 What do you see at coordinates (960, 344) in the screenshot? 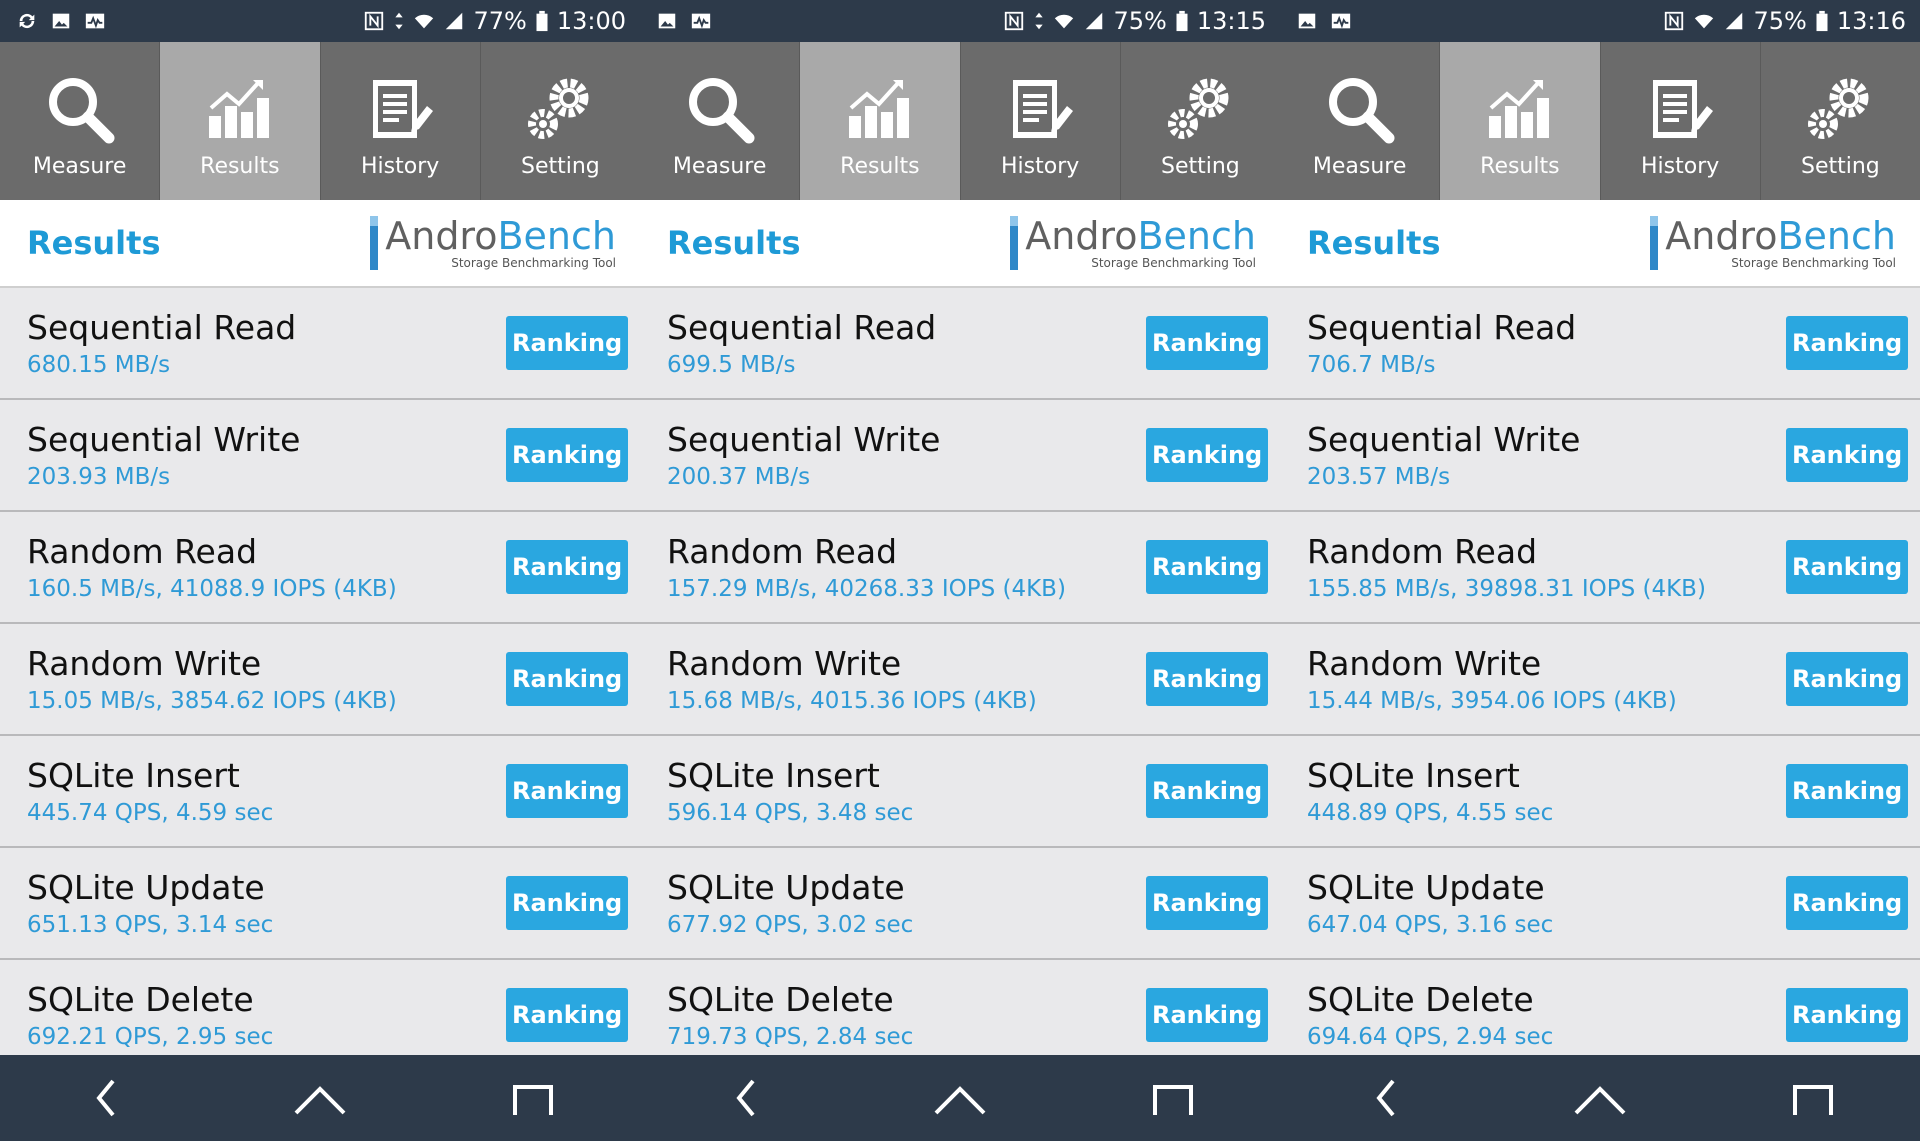
I see `result-row: Sequential Read 699.5 MB/s Ranking` at bounding box center [960, 344].